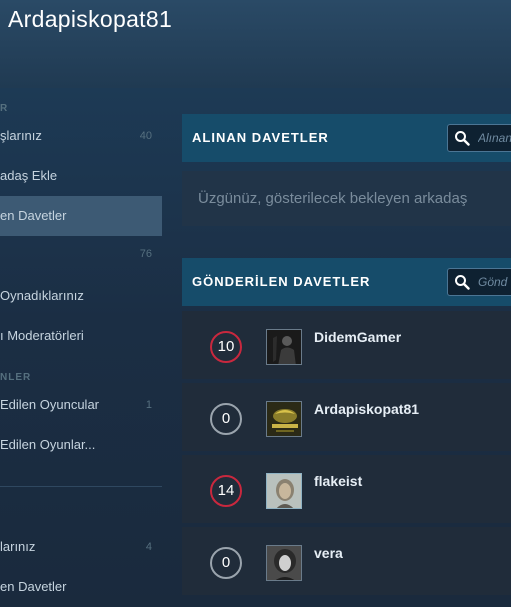 This screenshot has height=607, width=511. What do you see at coordinates (81, 486) in the screenshot?
I see `sidebar-divider` at bounding box center [81, 486].